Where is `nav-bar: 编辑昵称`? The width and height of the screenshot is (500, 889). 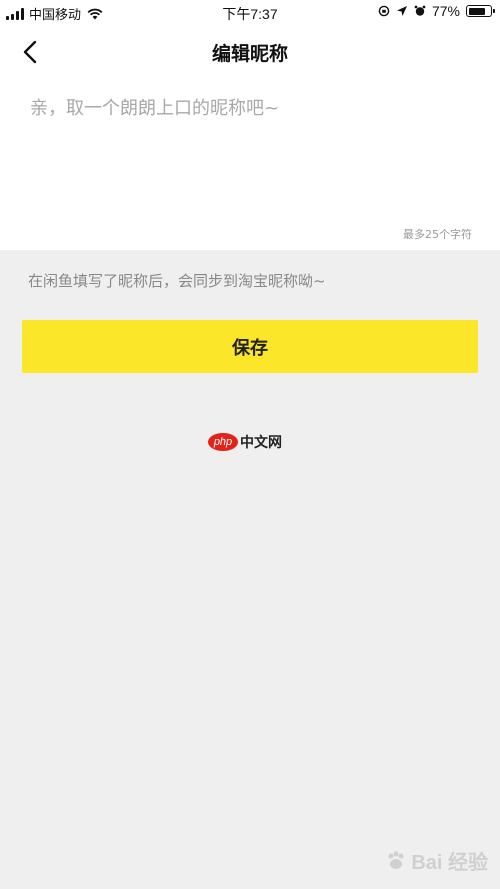
nav-bar: 编辑昵称 is located at coordinates (250, 52).